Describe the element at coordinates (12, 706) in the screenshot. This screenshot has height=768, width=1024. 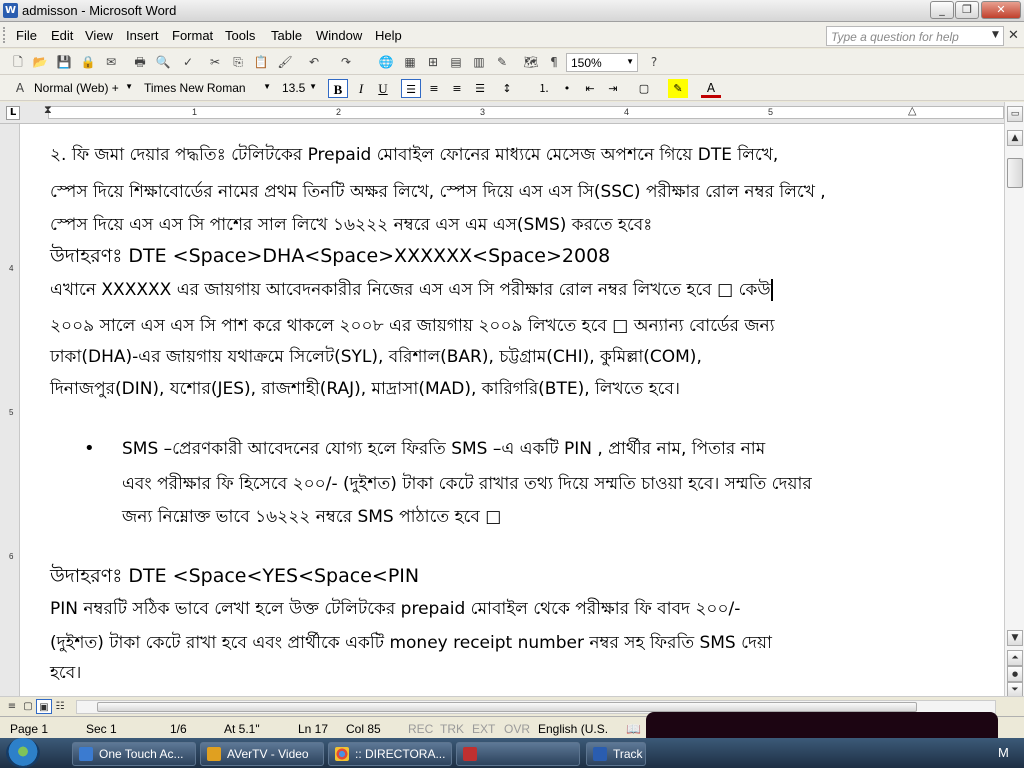
I see `normal-view-icon: ≡` at that location.